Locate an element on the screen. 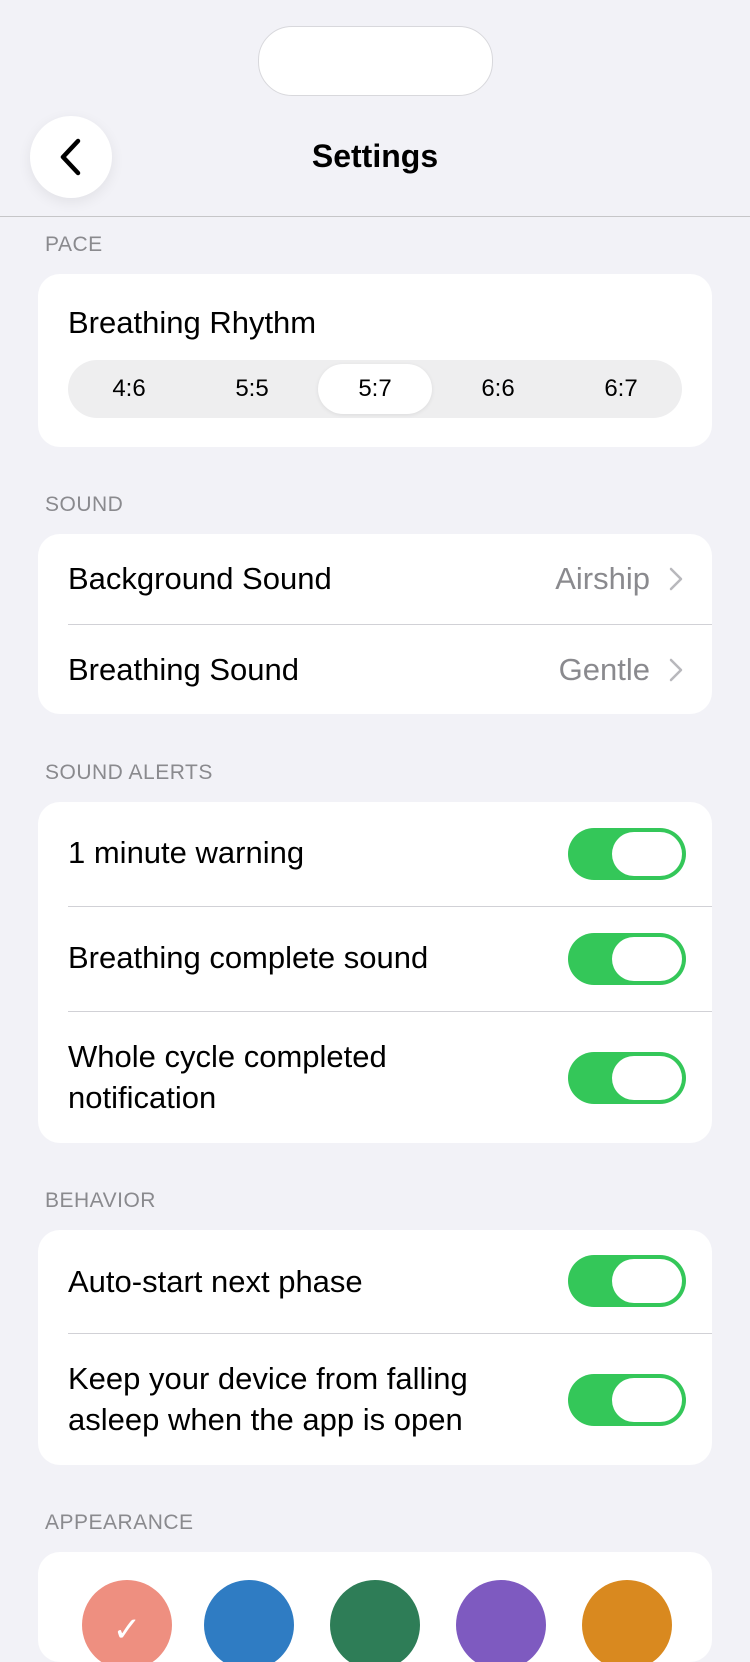 This screenshot has width=750, height=1662. section-label-pace: PACE is located at coordinates (74, 244).